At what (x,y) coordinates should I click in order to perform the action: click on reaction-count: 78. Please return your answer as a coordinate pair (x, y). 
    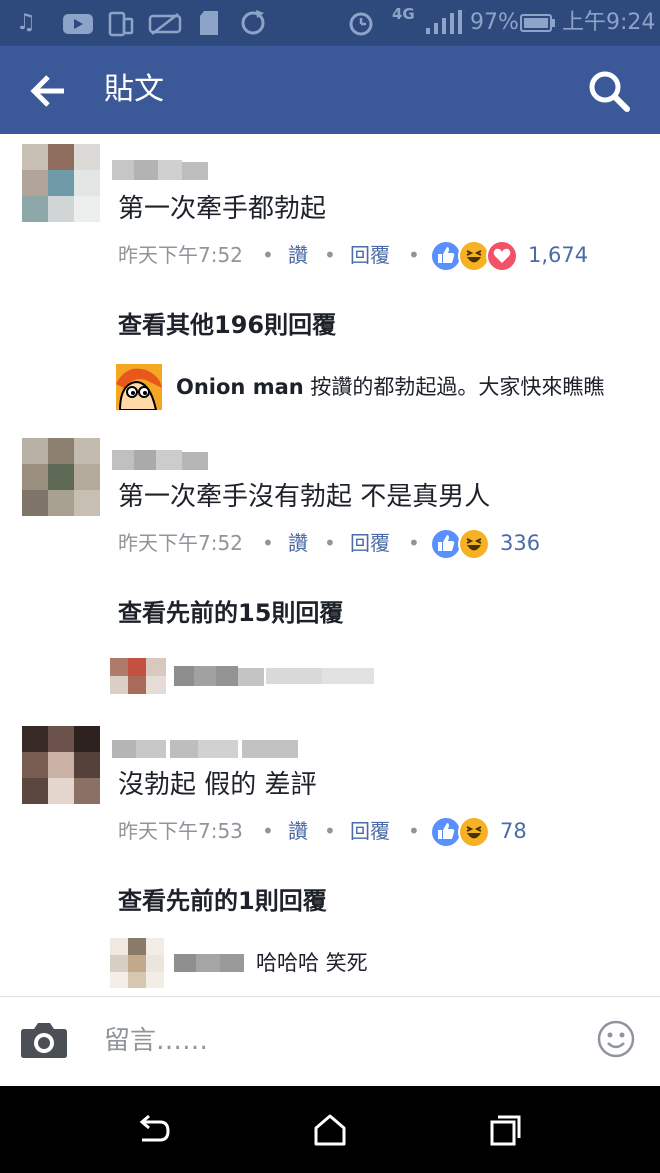
    Looking at the image, I should click on (513, 831).